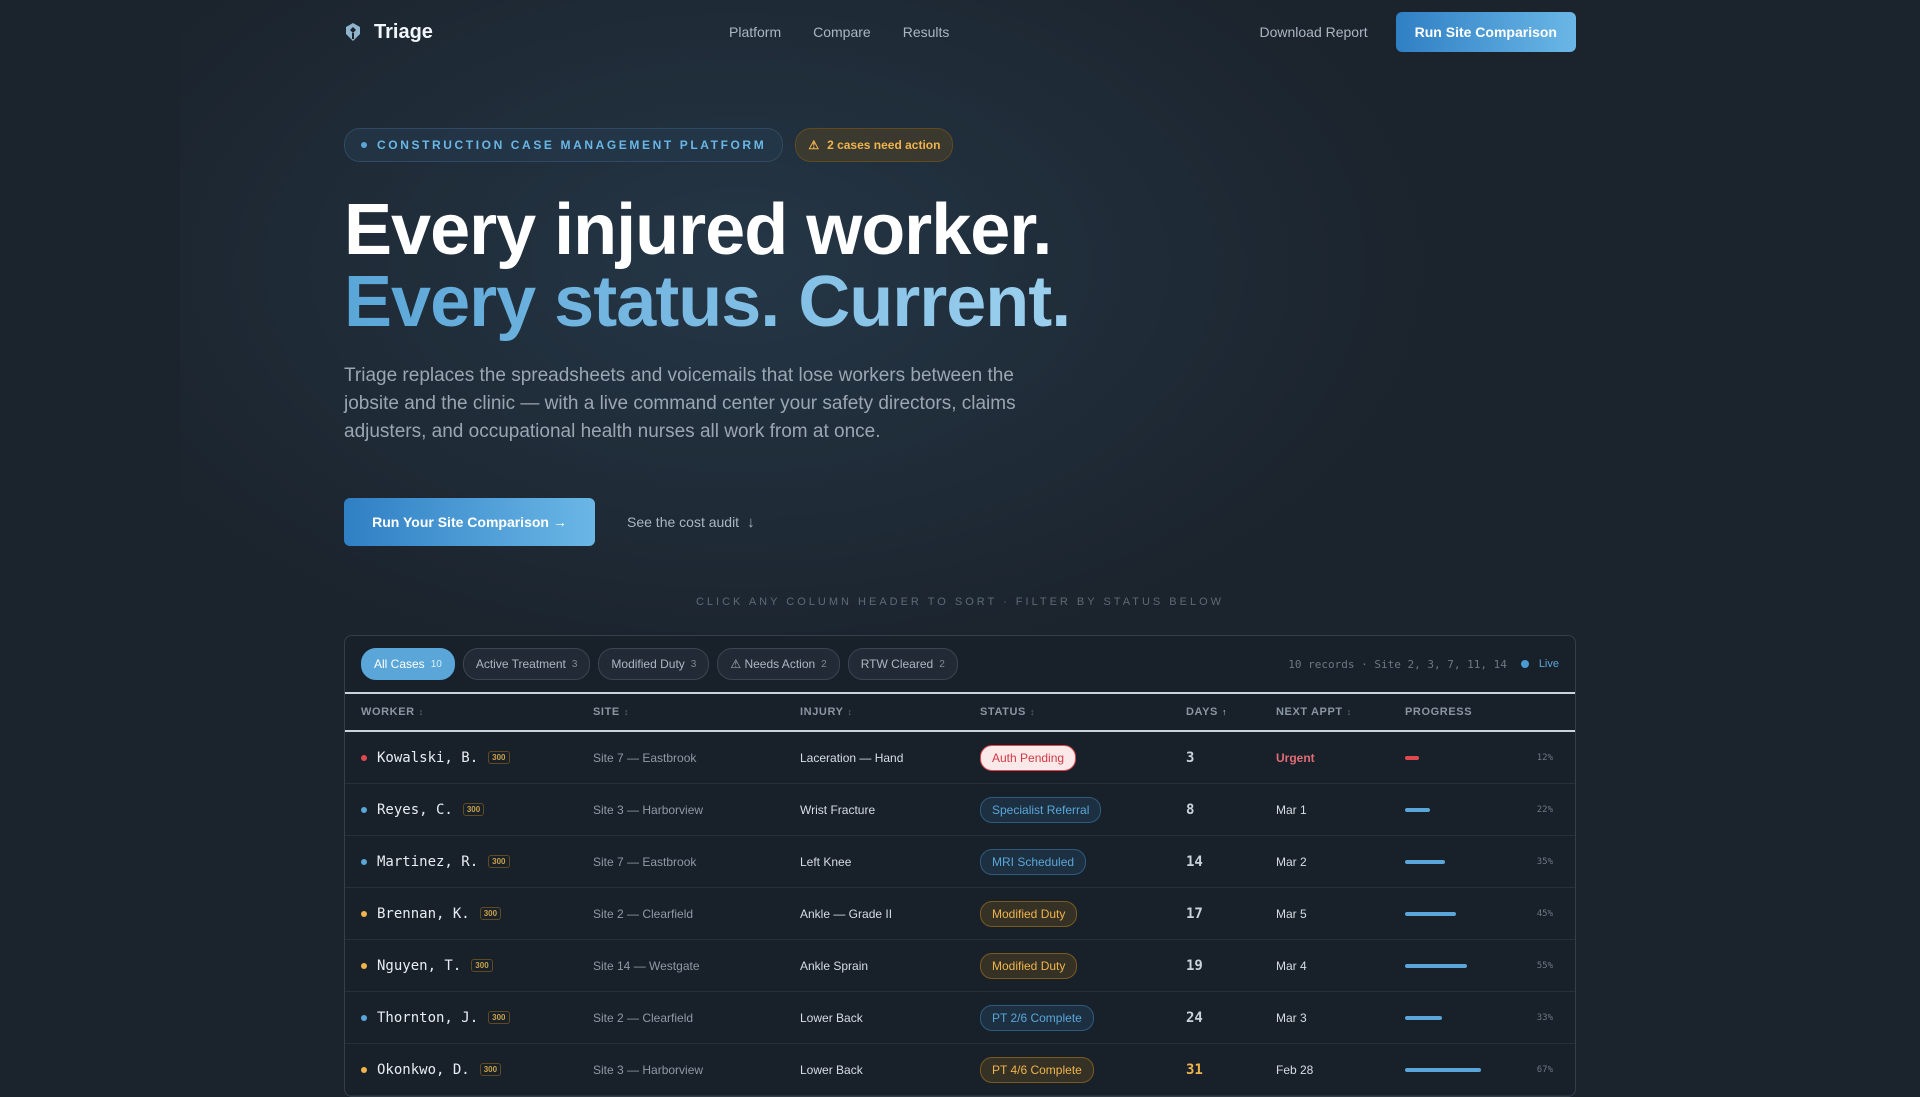  What do you see at coordinates (1548, 664) in the screenshot?
I see `live-label: Live` at bounding box center [1548, 664].